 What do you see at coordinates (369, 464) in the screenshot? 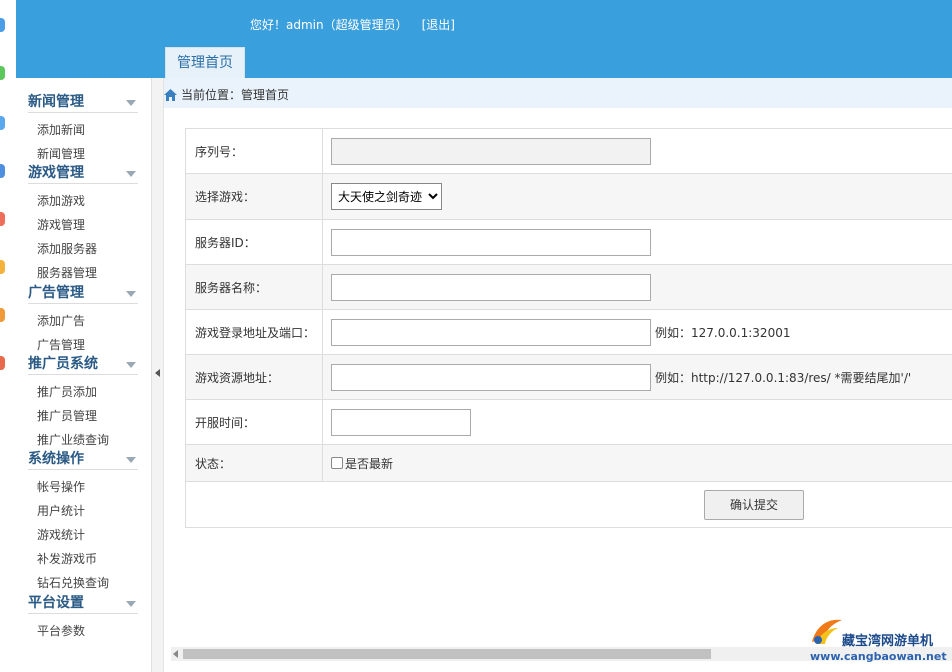
I see `latest-checkbox-label: 是否最新` at bounding box center [369, 464].